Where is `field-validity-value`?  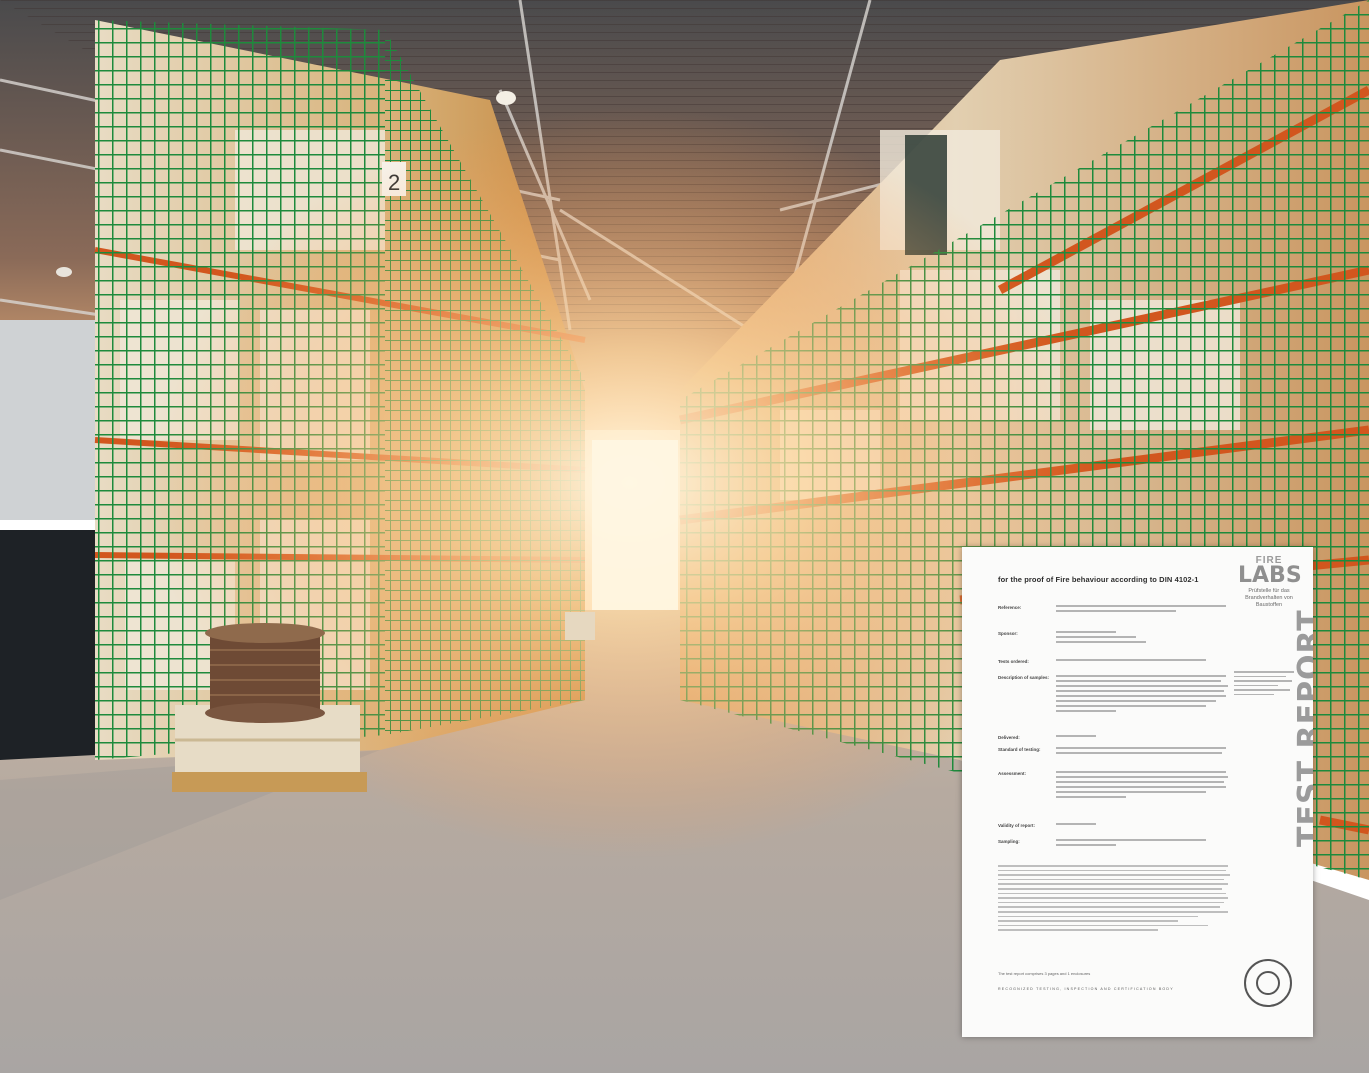
field-validity-value is located at coordinates (1146, 825).